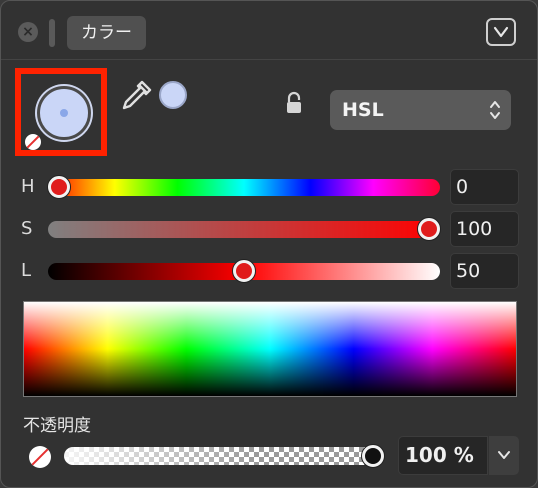 The height and width of the screenshot is (488, 538). I want to click on drag-handle, so click(52, 33).